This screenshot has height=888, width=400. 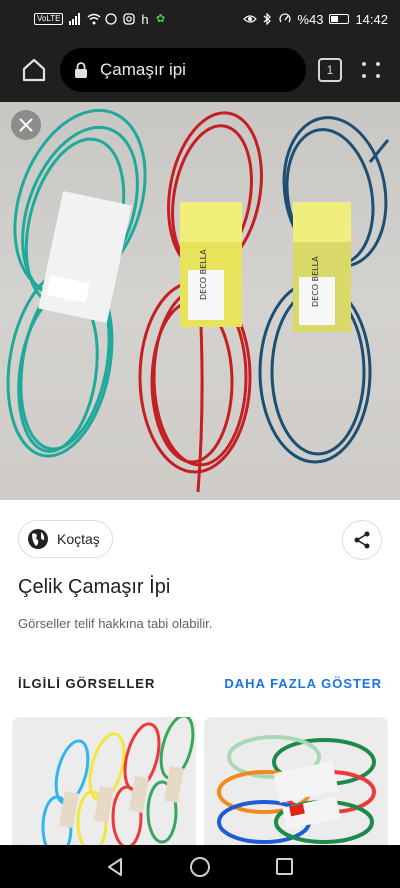 What do you see at coordinates (303, 683) in the screenshot?
I see `show-more-link: DAHA FAZLA GÖSTER` at bounding box center [303, 683].